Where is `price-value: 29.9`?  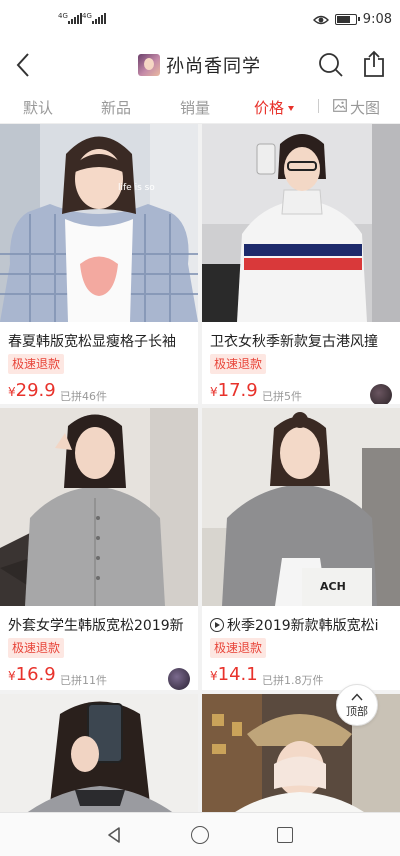 price-value: 29.9 is located at coordinates (35, 390).